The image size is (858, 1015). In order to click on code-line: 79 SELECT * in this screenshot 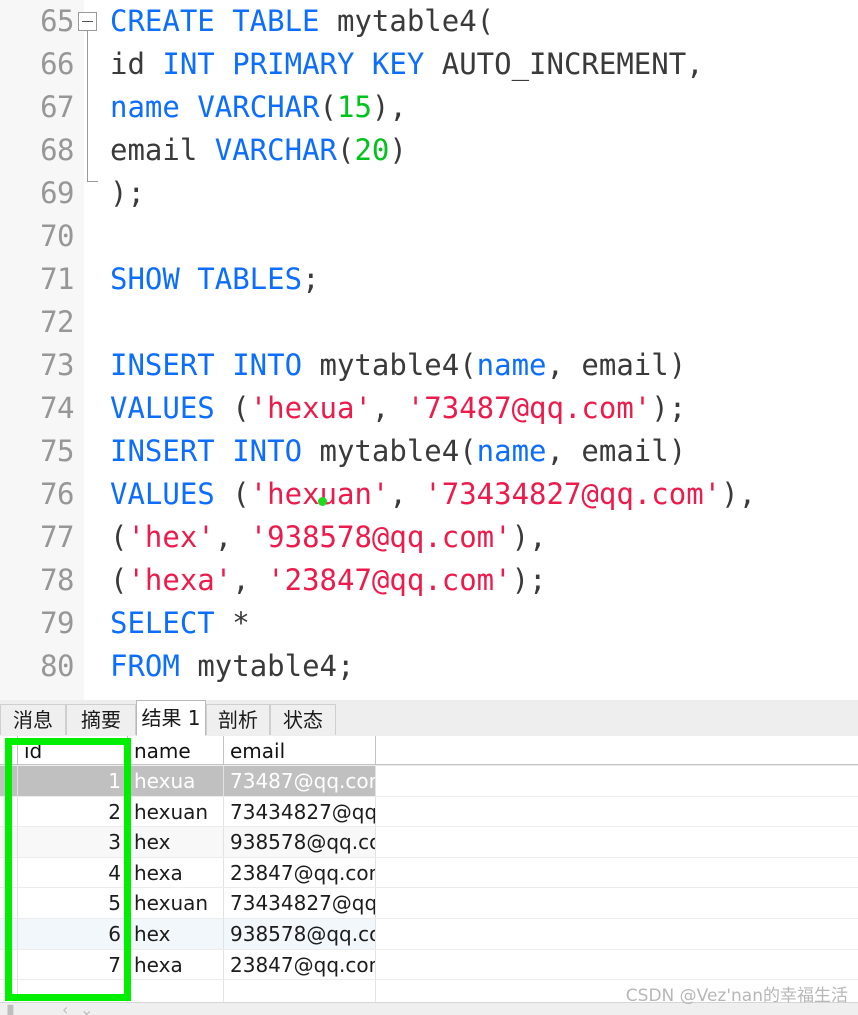, I will do `click(429, 623)`.